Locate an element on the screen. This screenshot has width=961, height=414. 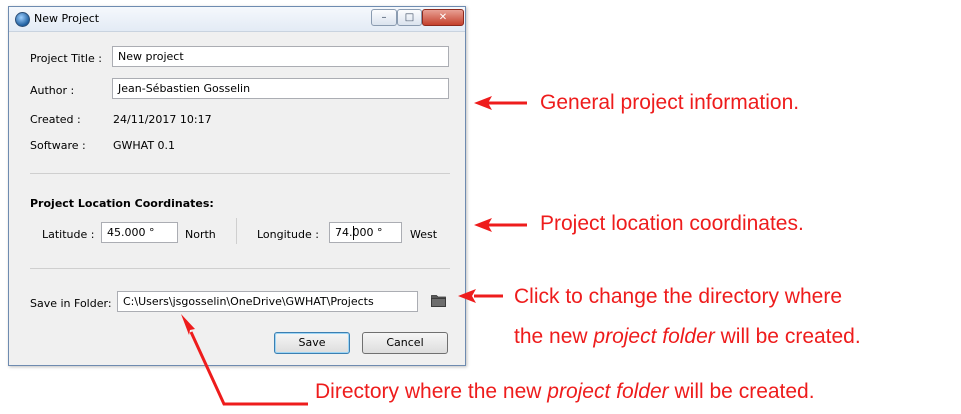
arrow-directory is located at coordinates (248, 368).